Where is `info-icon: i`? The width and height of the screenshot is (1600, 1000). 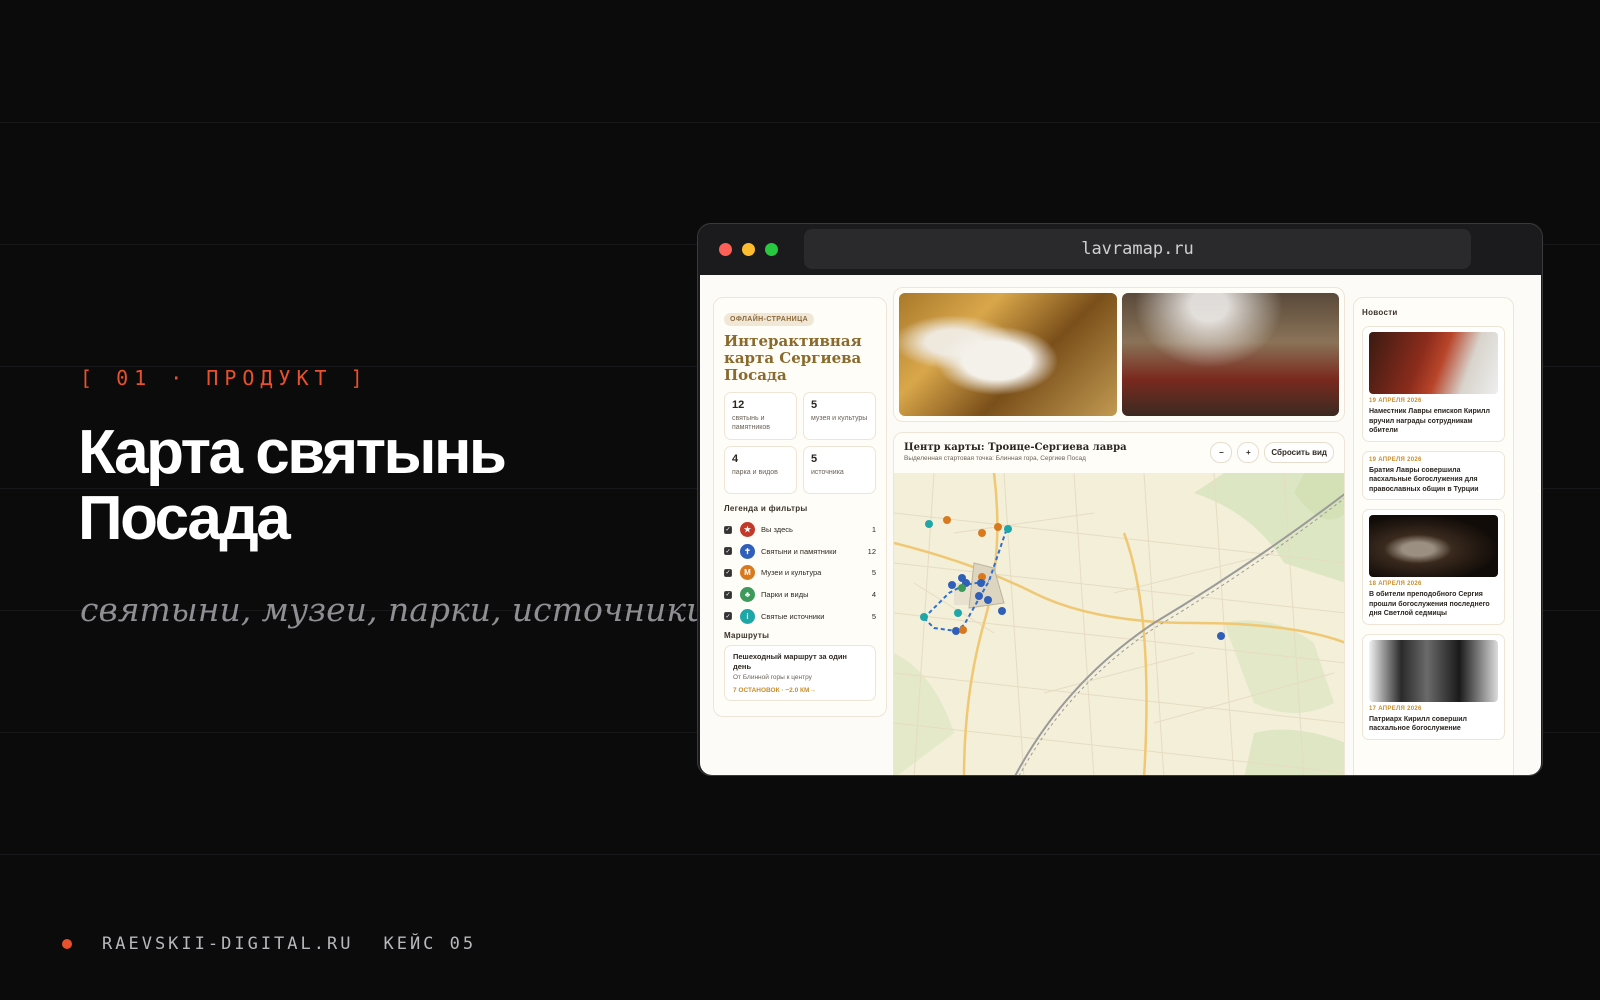 info-icon: i is located at coordinates (747, 616).